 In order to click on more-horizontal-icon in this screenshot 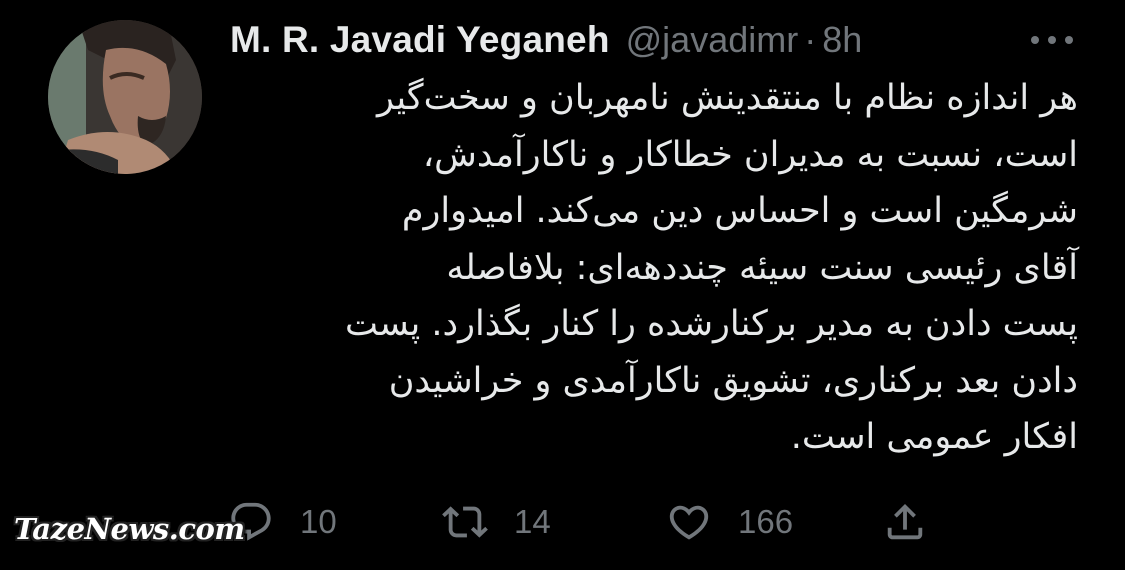, I will do `click(1052, 40)`.